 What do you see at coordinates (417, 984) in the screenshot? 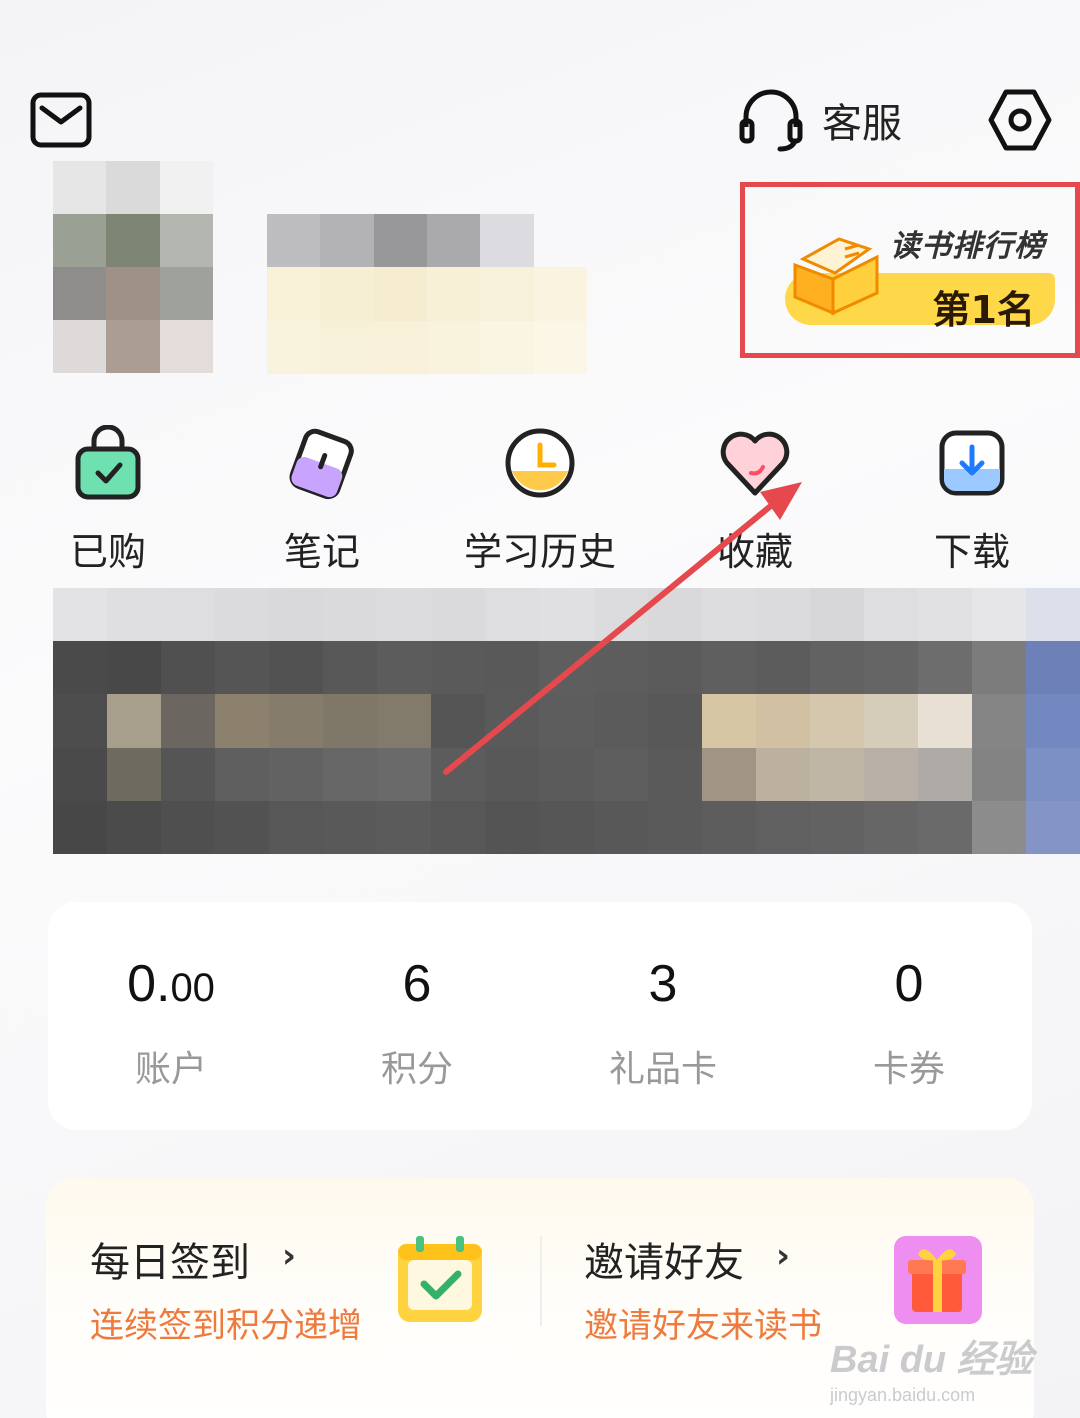
I see `stat-value: 6` at bounding box center [417, 984].